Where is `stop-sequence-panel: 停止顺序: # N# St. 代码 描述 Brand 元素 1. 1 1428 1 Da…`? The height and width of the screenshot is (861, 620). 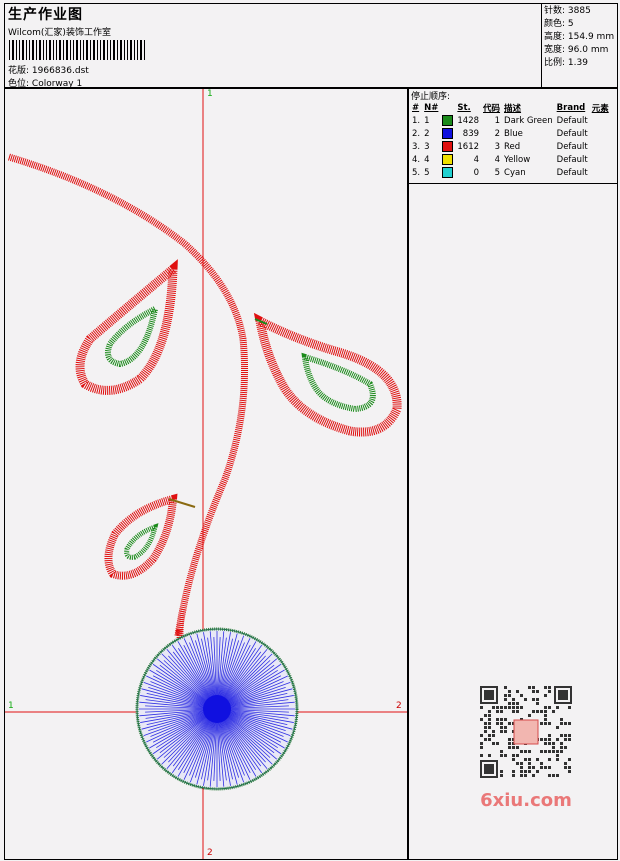 stop-sequence-panel: 停止顺序: # N# St. 代码 描述 Brand 元素 1. 1 1428 1 Da… is located at coordinates (513, 136).